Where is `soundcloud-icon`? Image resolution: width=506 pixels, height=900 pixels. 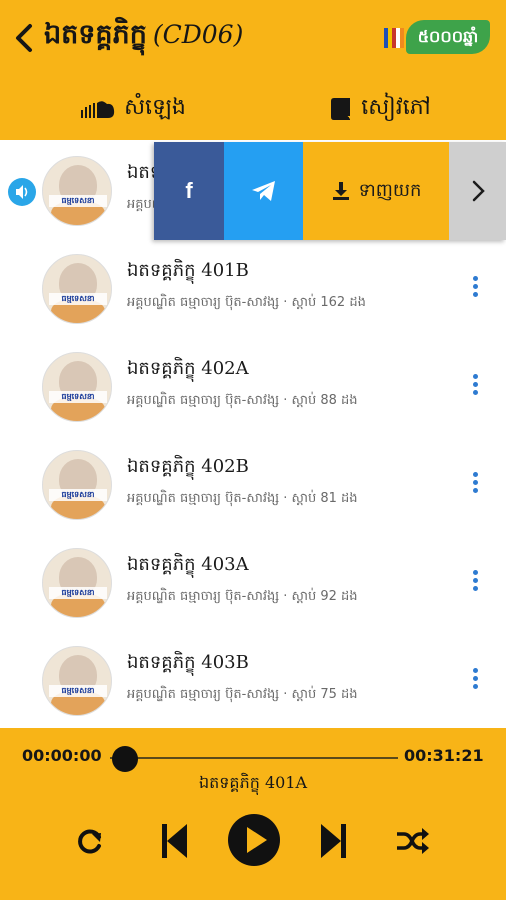
soundcloud-icon is located at coordinates (98, 109).